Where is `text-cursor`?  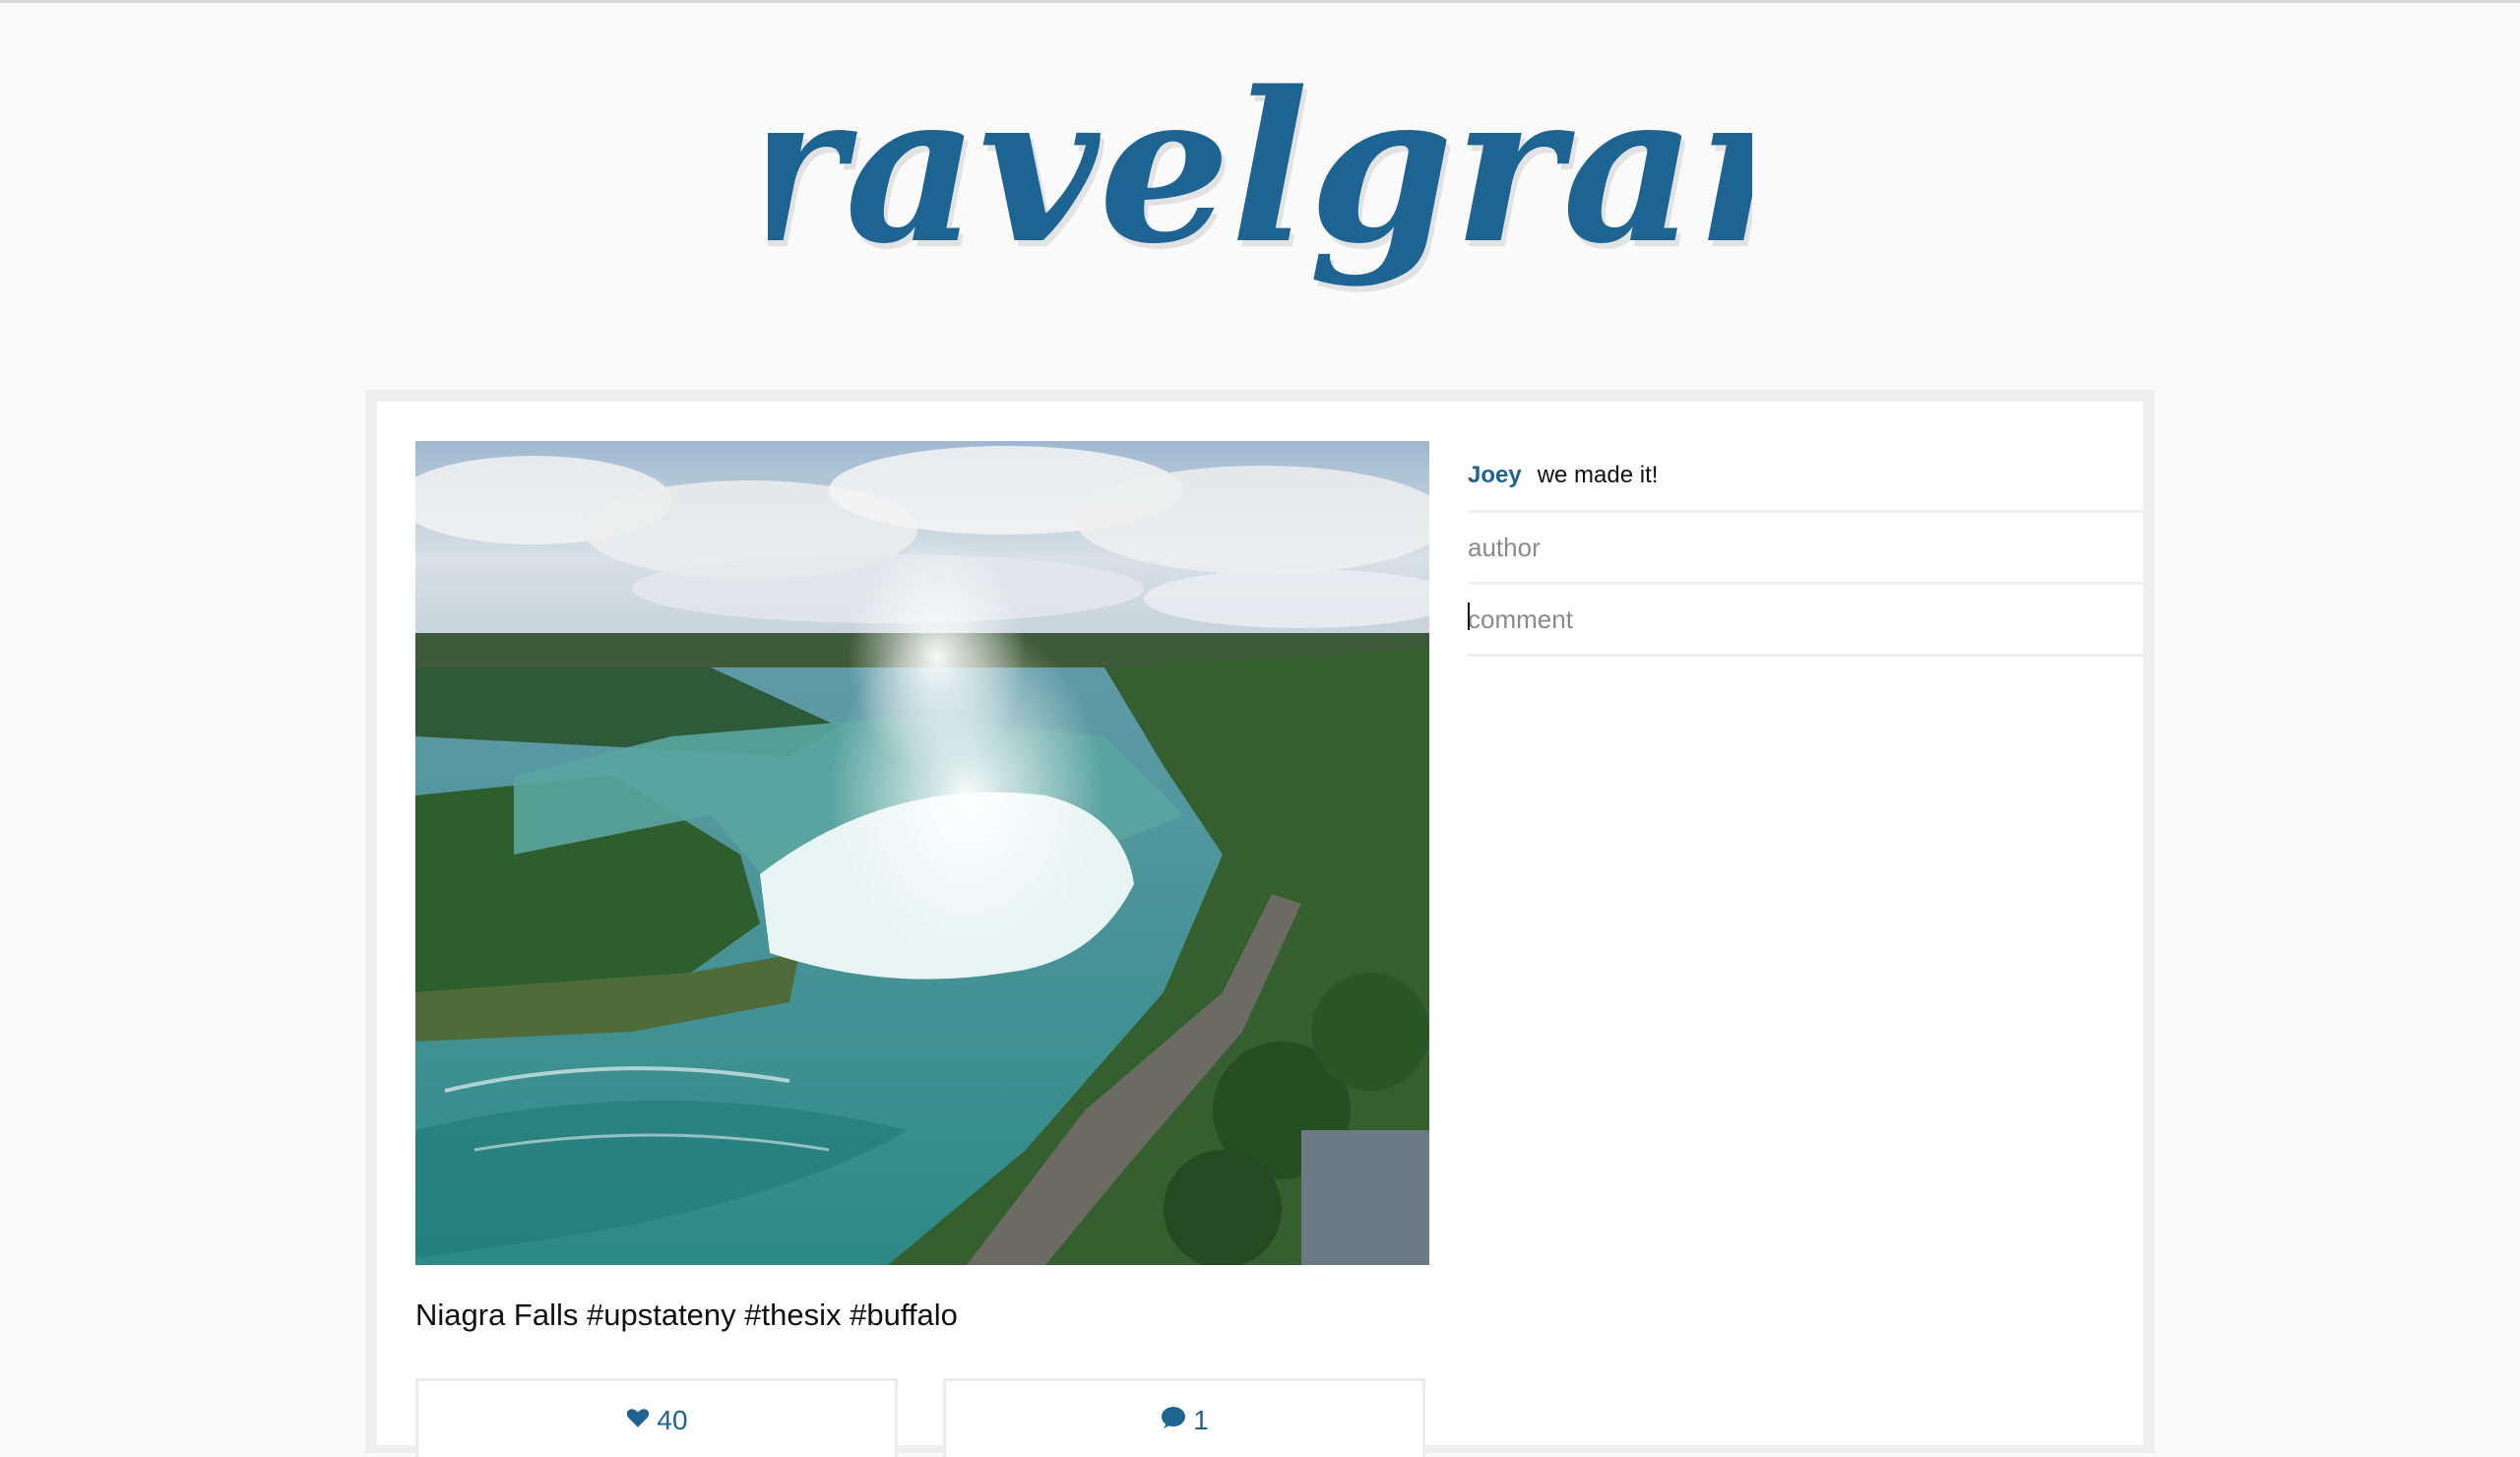 text-cursor is located at coordinates (1469, 616).